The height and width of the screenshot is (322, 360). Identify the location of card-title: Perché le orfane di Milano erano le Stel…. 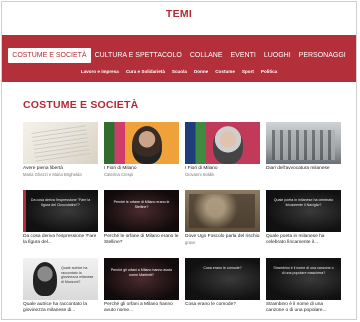
(141, 240).